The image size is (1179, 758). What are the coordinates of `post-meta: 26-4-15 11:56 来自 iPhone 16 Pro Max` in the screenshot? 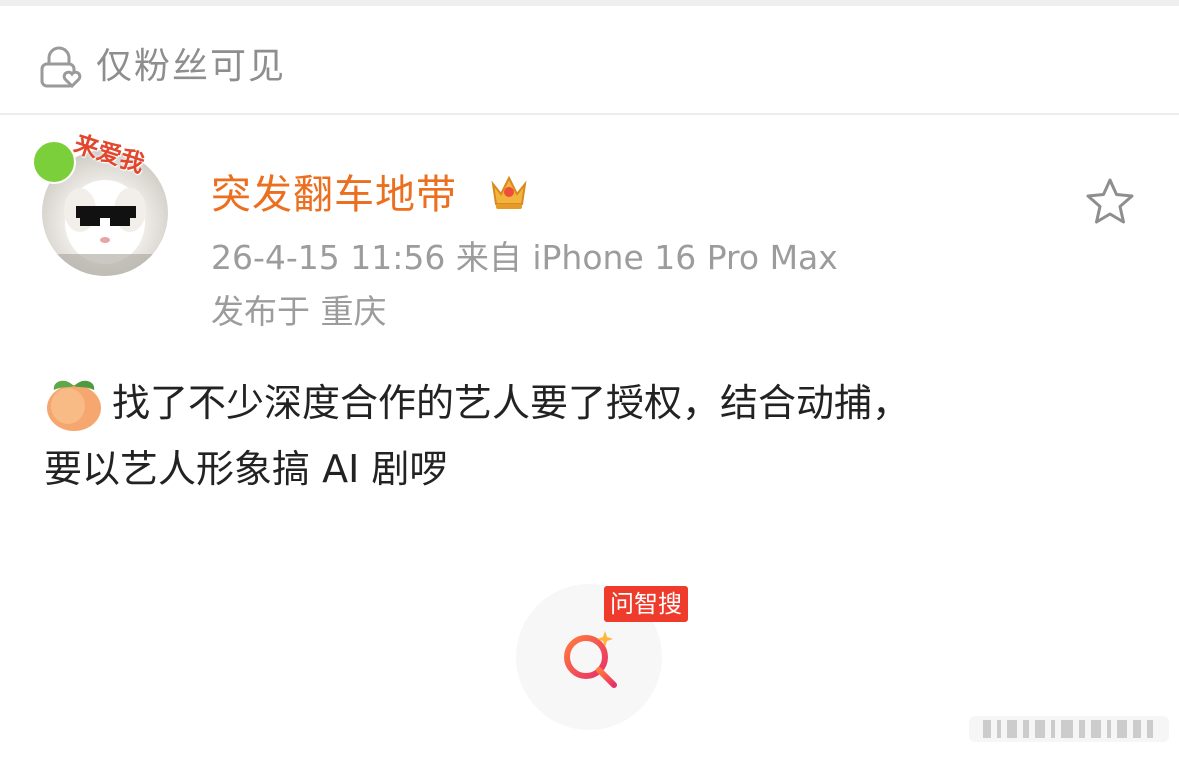 It's located at (524, 257).